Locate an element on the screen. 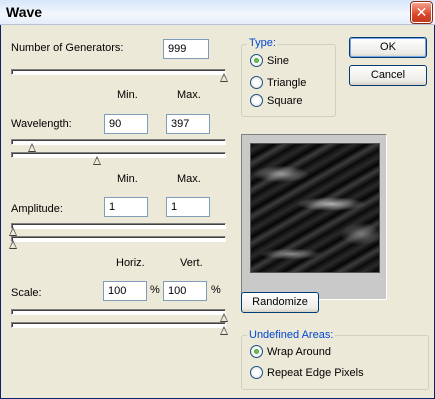 The height and width of the screenshot is (399, 435). wavelength-max-slider-track is located at coordinates (118, 158).